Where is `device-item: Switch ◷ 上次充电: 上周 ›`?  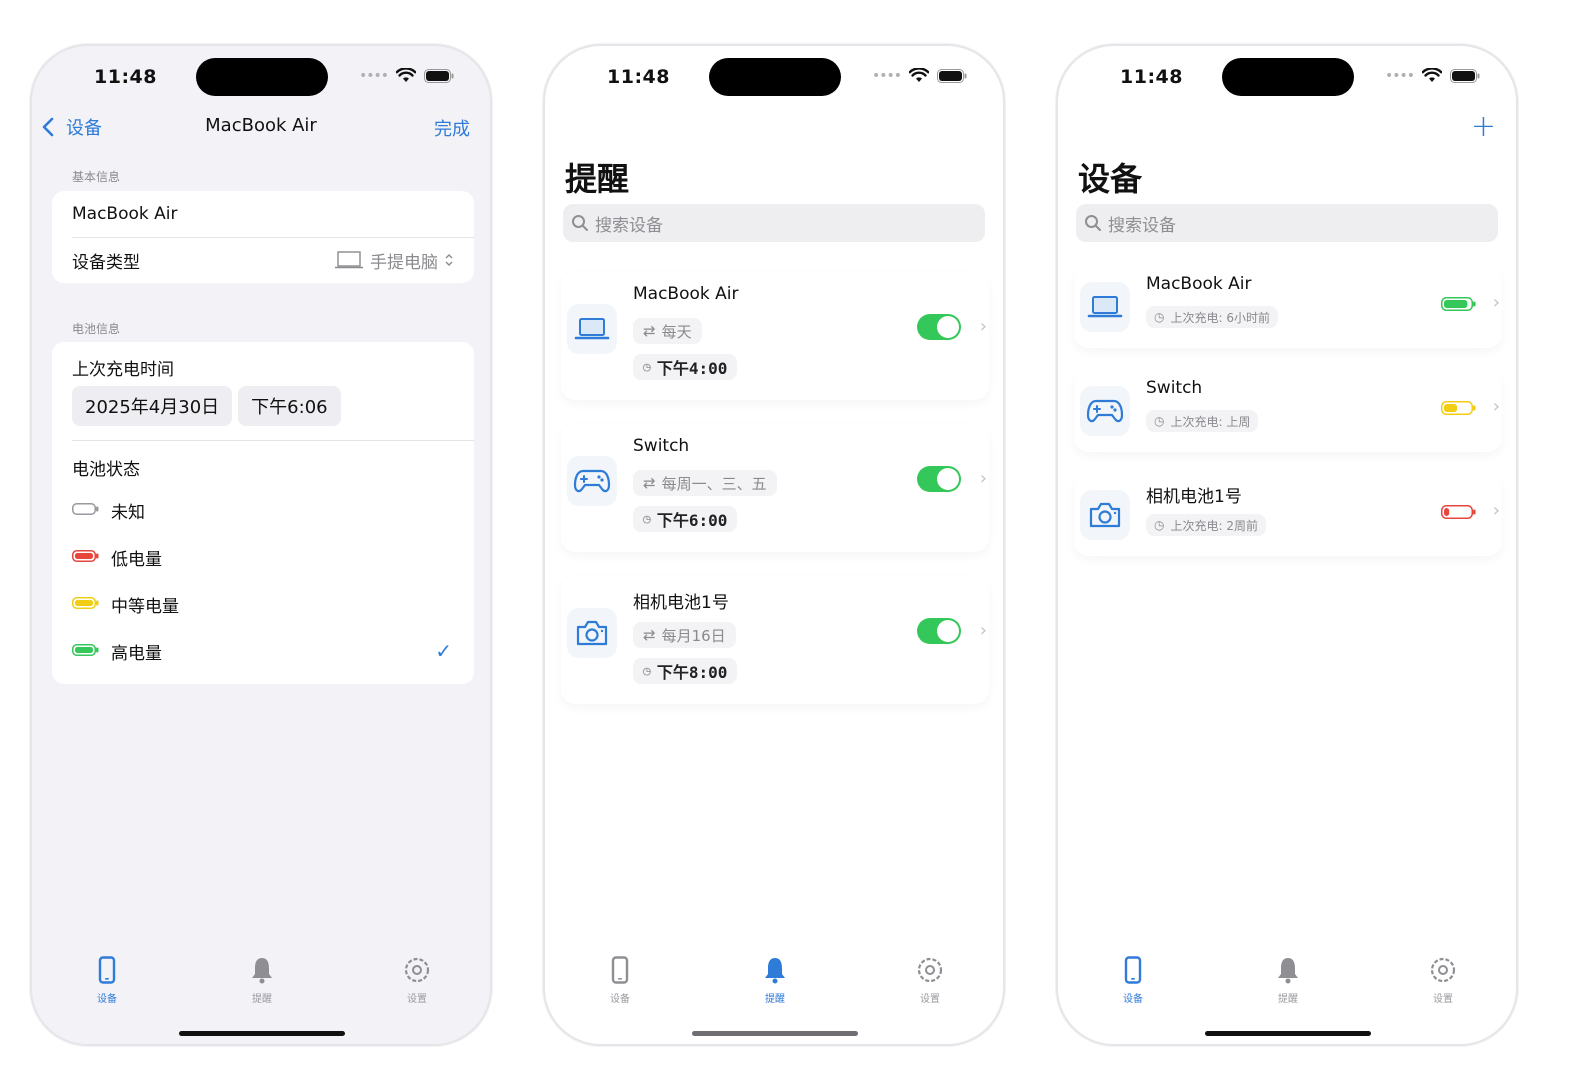 device-item: Switch ◷ 上次充电: 上周 › is located at coordinates (1288, 412).